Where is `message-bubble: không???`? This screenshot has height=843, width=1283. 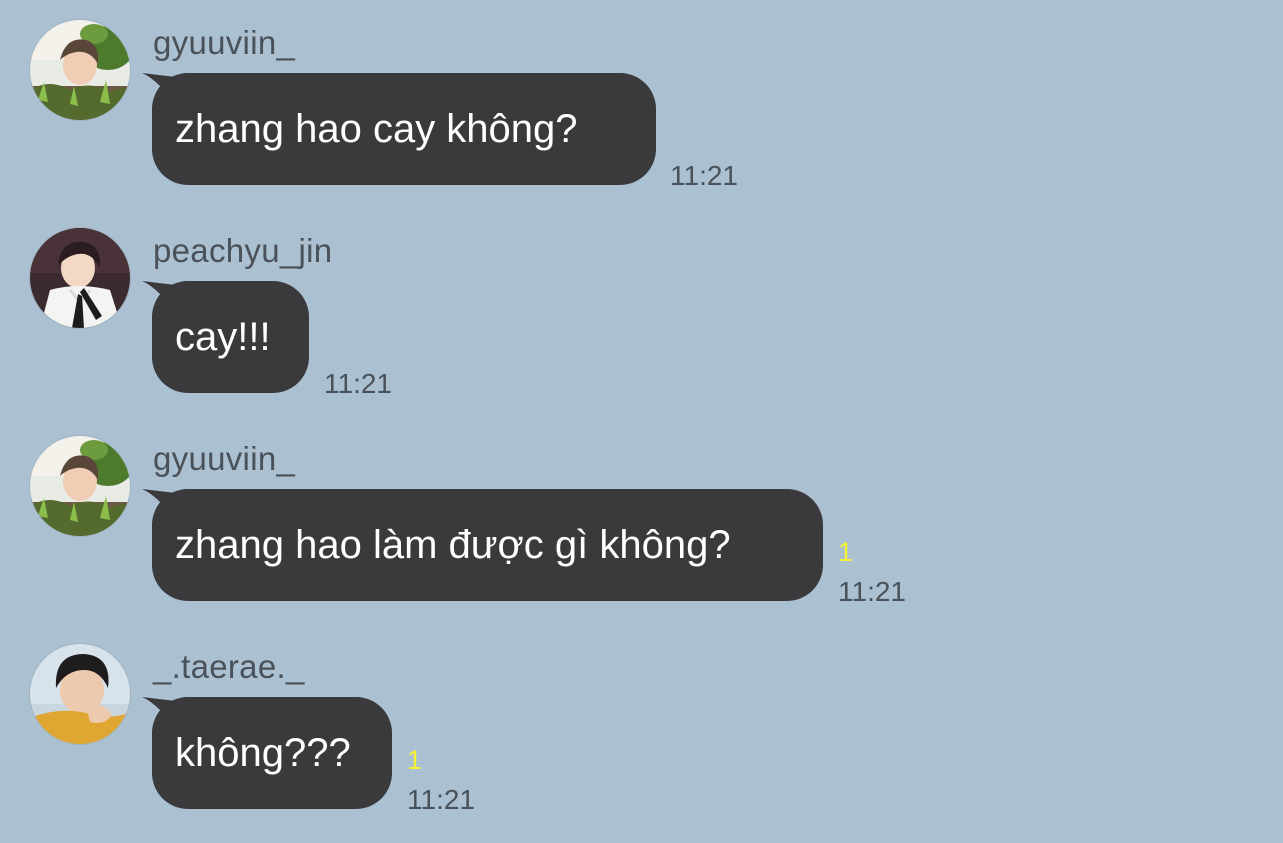 message-bubble: không??? is located at coordinates (267, 753).